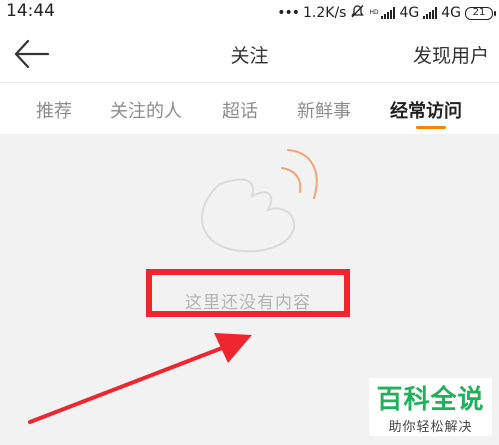 This screenshot has height=445, width=499. What do you see at coordinates (451, 54) in the screenshot?
I see `discover-users-button: 发现用户` at bounding box center [451, 54].